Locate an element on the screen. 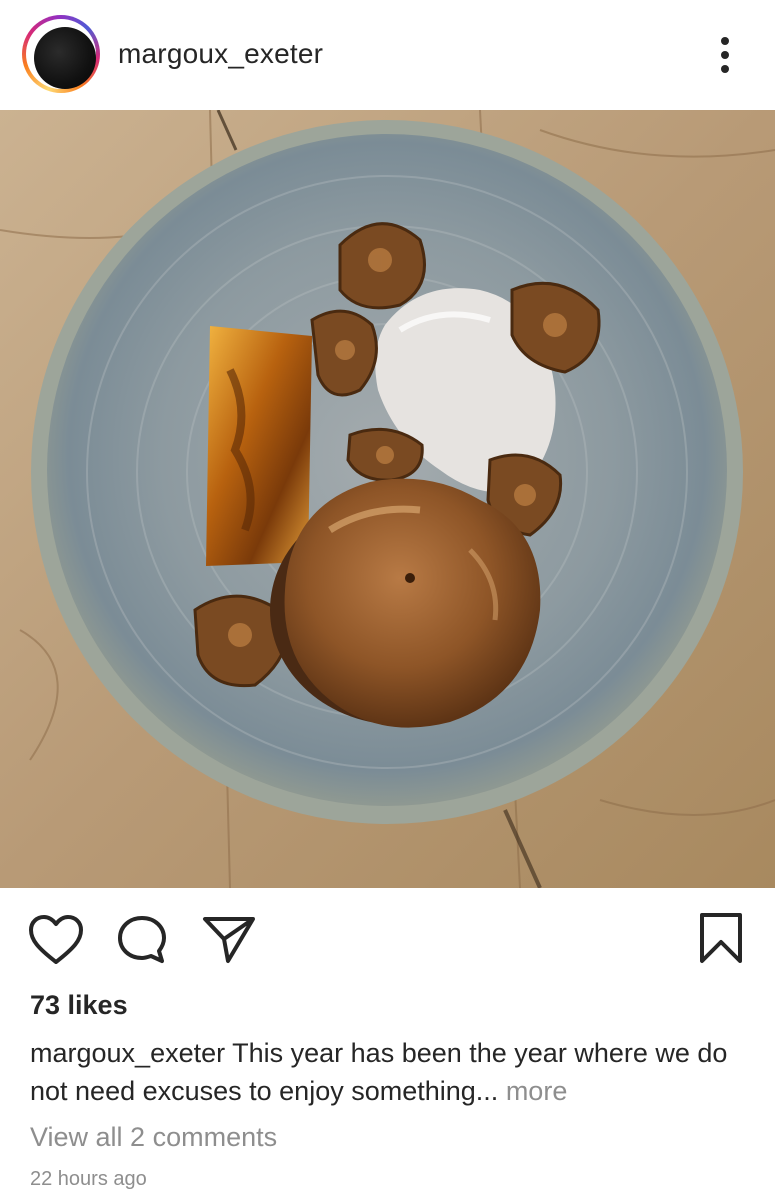 The height and width of the screenshot is (1200, 775). bookmark-icon is located at coordinates (721, 940).